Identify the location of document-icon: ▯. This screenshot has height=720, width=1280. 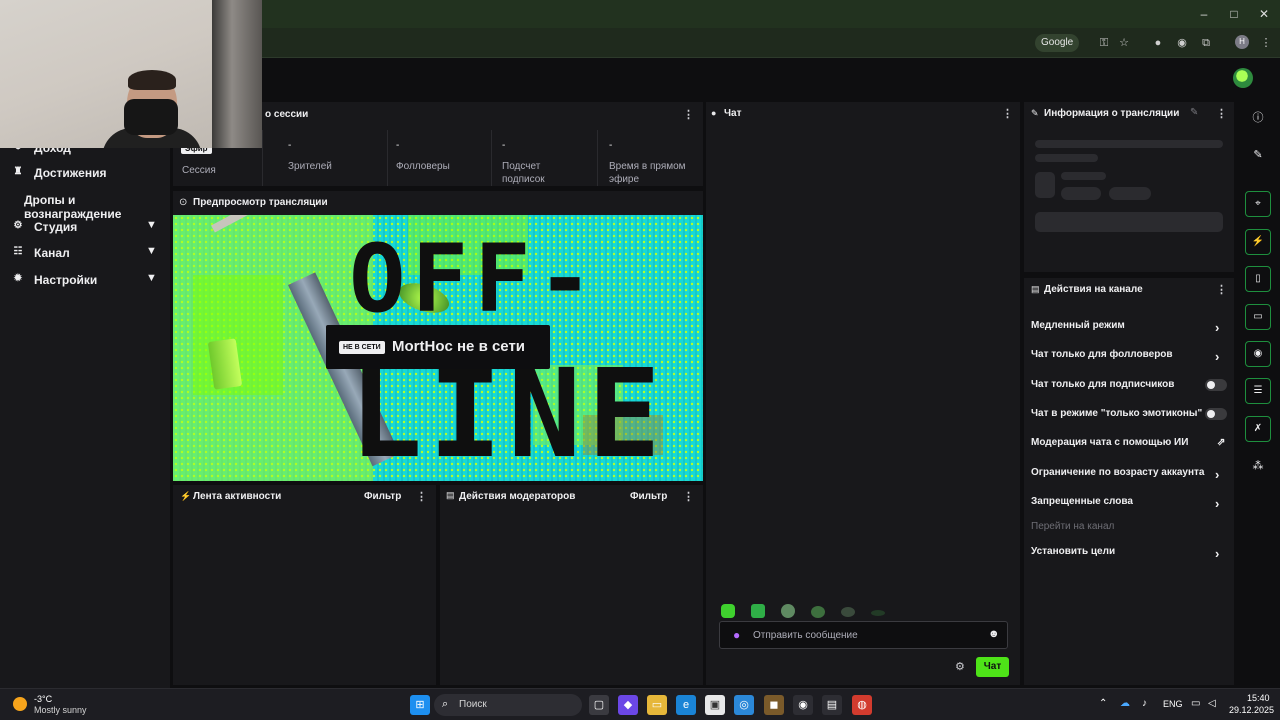
(1258, 279).